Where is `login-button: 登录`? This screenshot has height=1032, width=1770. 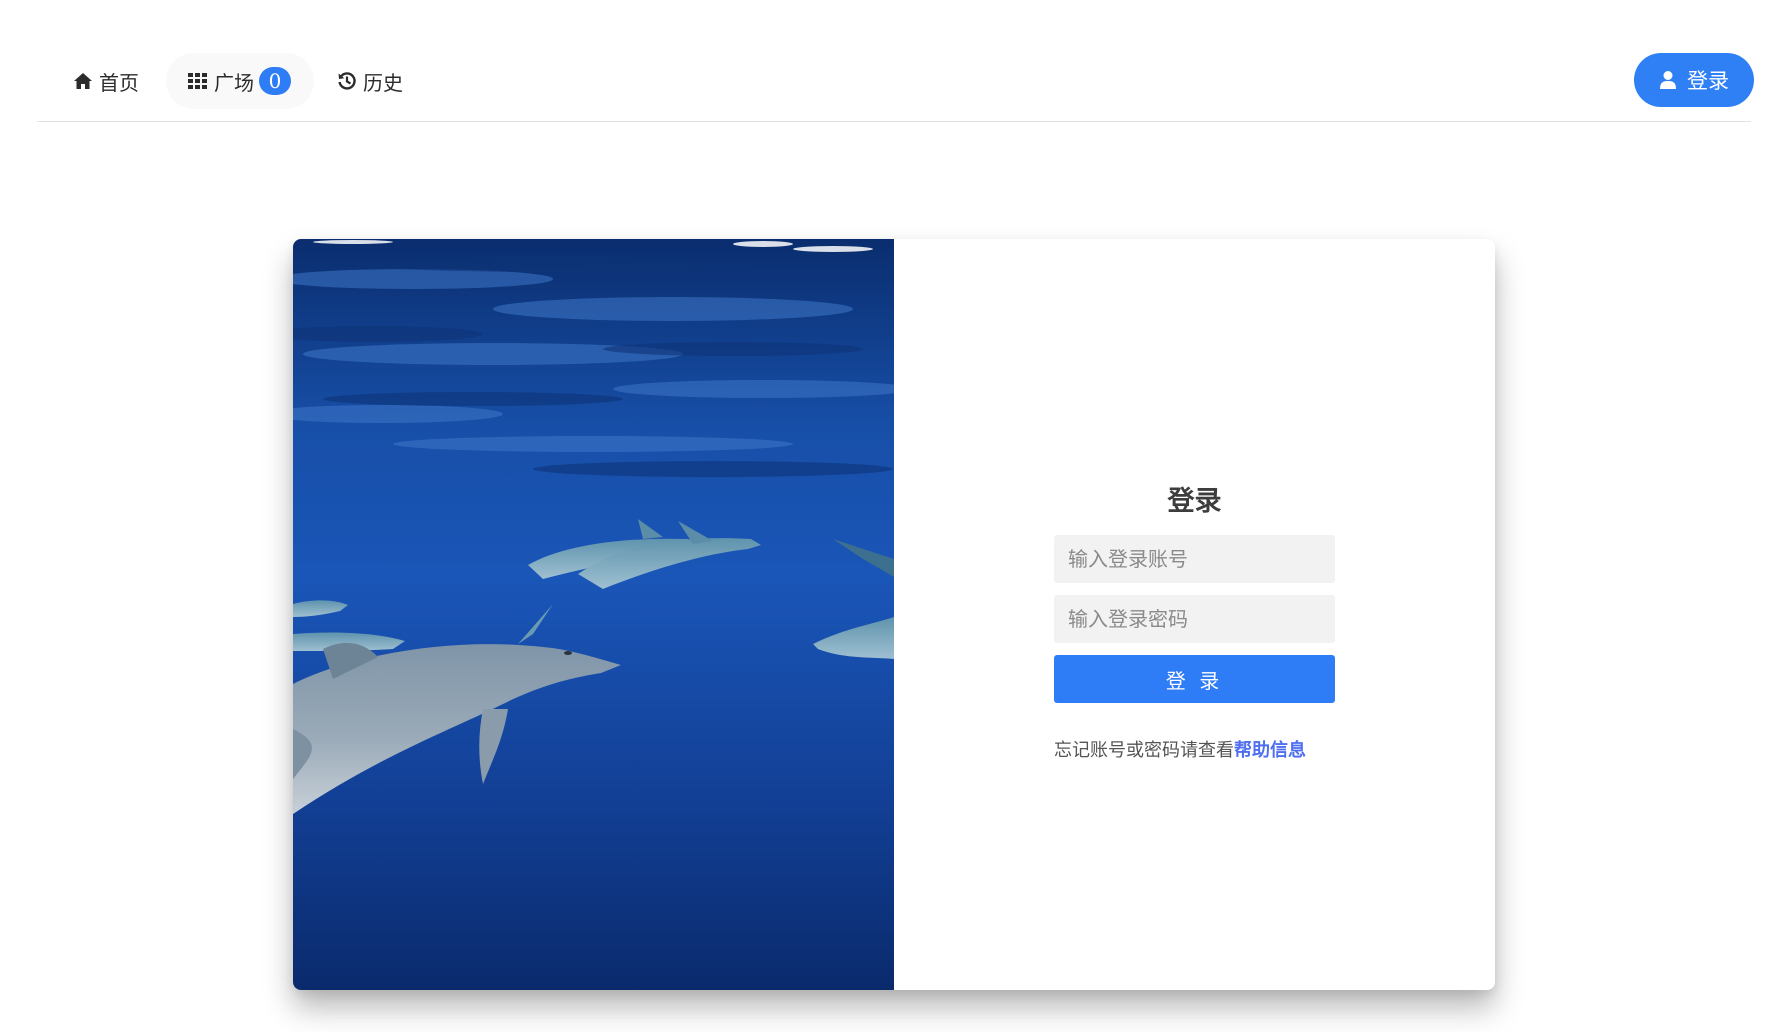
login-button: 登录 is located at coordinates (1694, 80).